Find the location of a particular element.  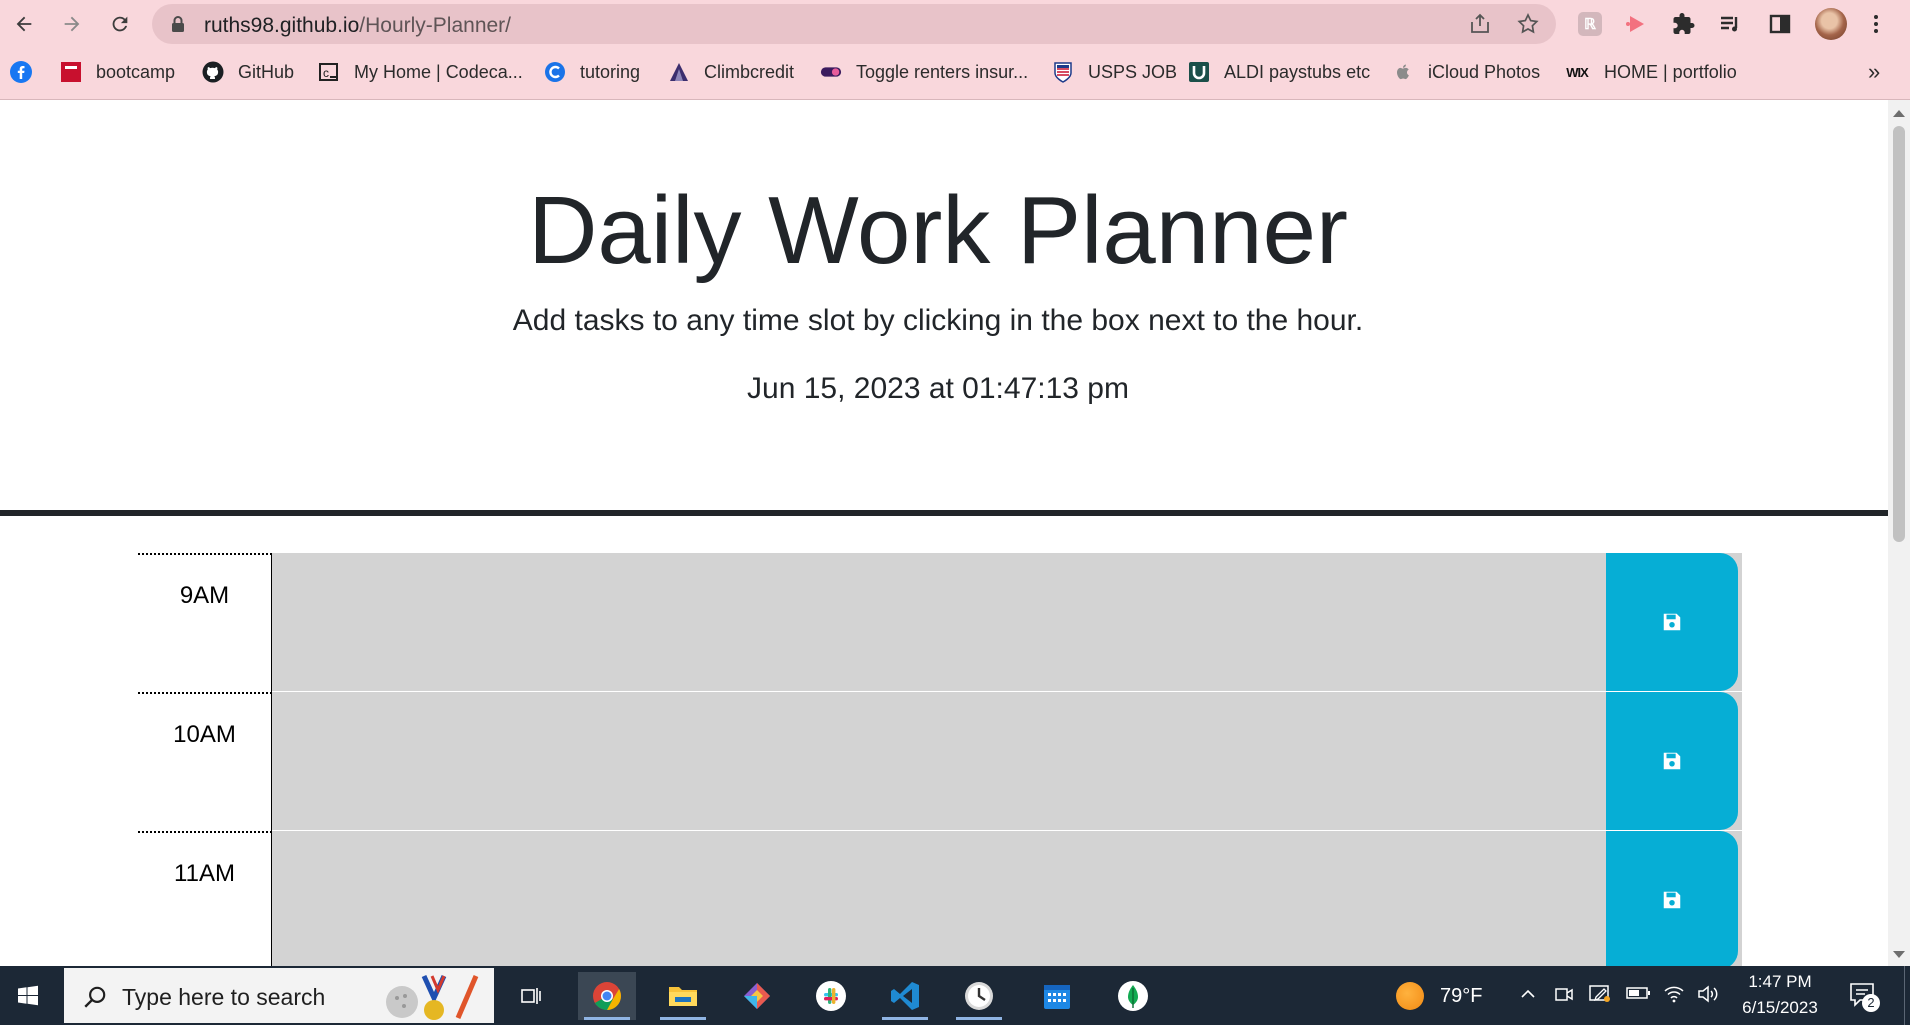

meet-now-icon is located at coordinates (1564, 996).